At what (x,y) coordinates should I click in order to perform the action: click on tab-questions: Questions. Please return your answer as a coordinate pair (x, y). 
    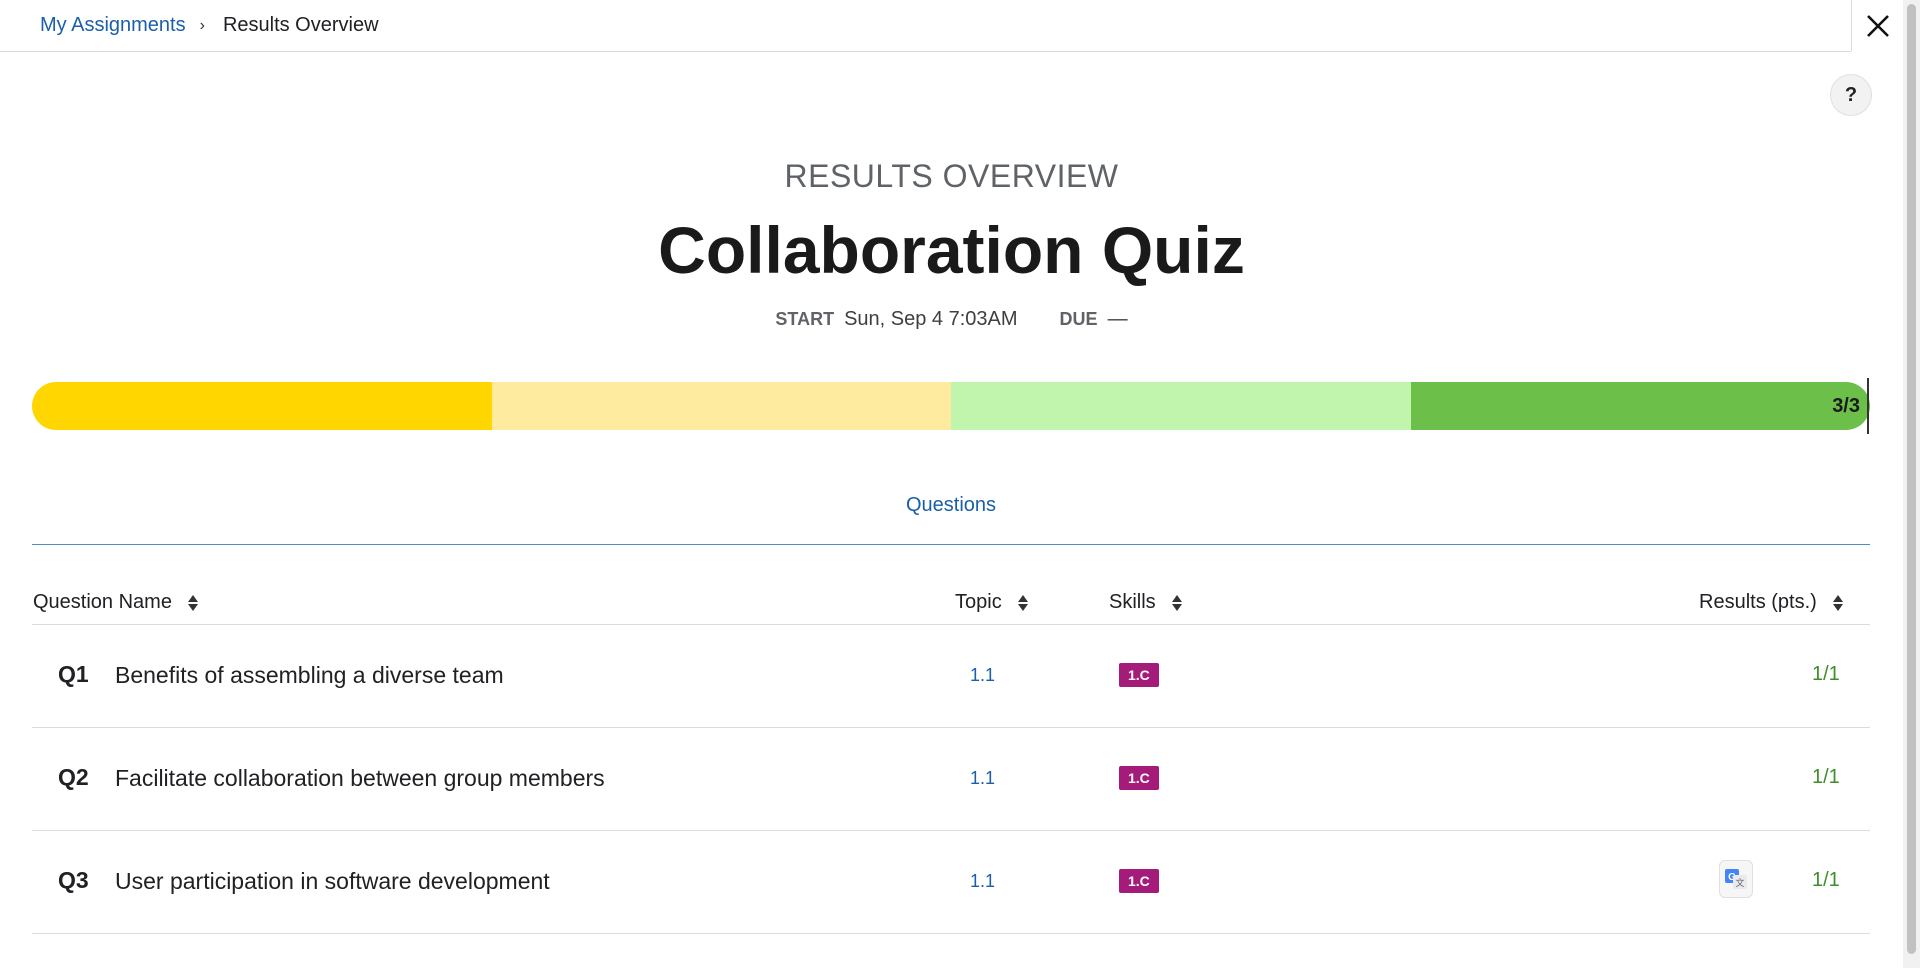
    Looking at the image, I should click on (951, 505).